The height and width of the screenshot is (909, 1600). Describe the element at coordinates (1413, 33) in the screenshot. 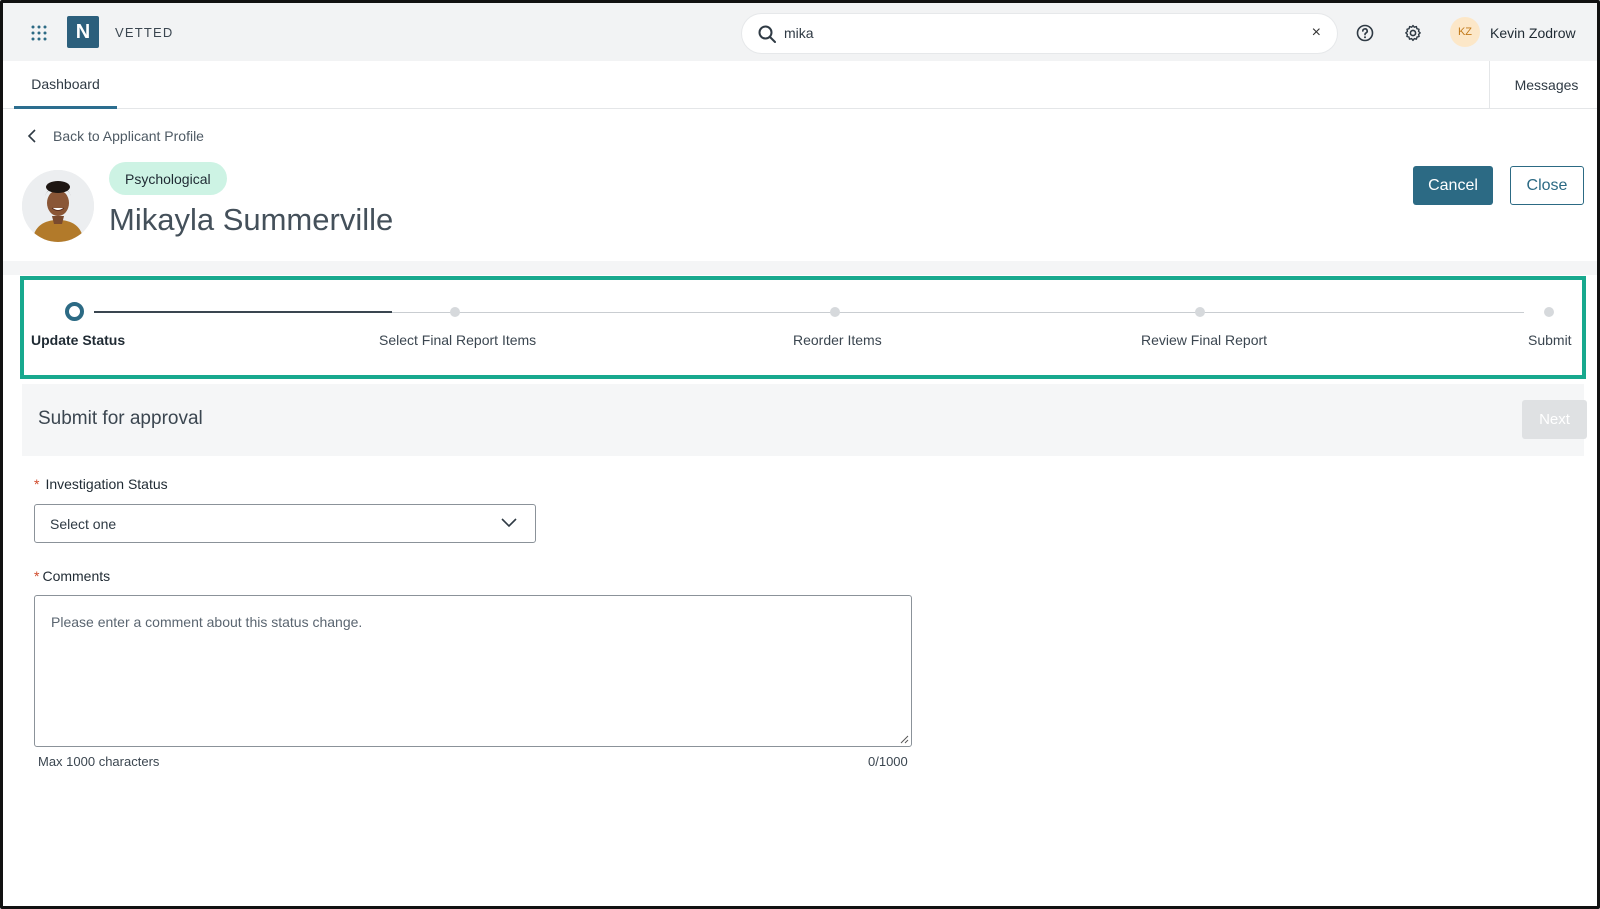

I see `gear-icon` at that location.